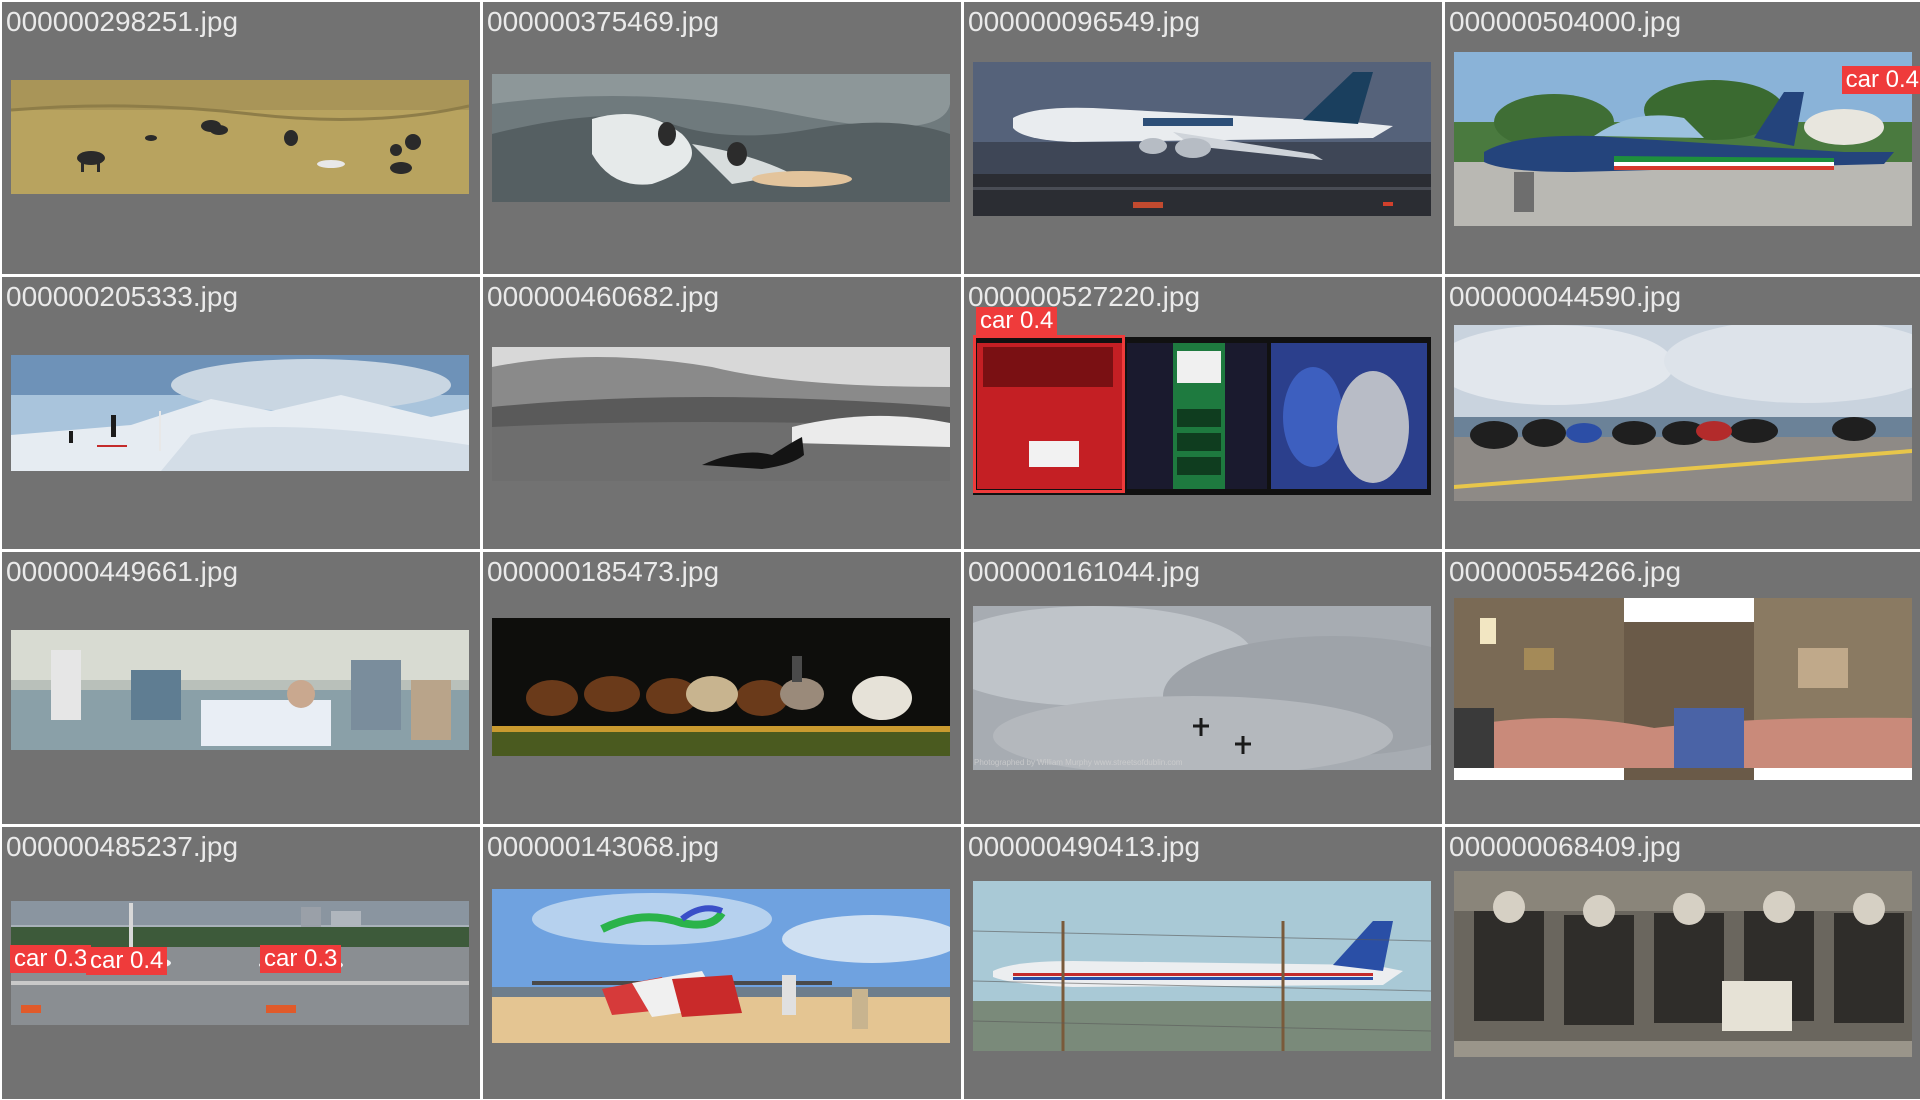  I want to click on detection-box, so click(1049, 414).